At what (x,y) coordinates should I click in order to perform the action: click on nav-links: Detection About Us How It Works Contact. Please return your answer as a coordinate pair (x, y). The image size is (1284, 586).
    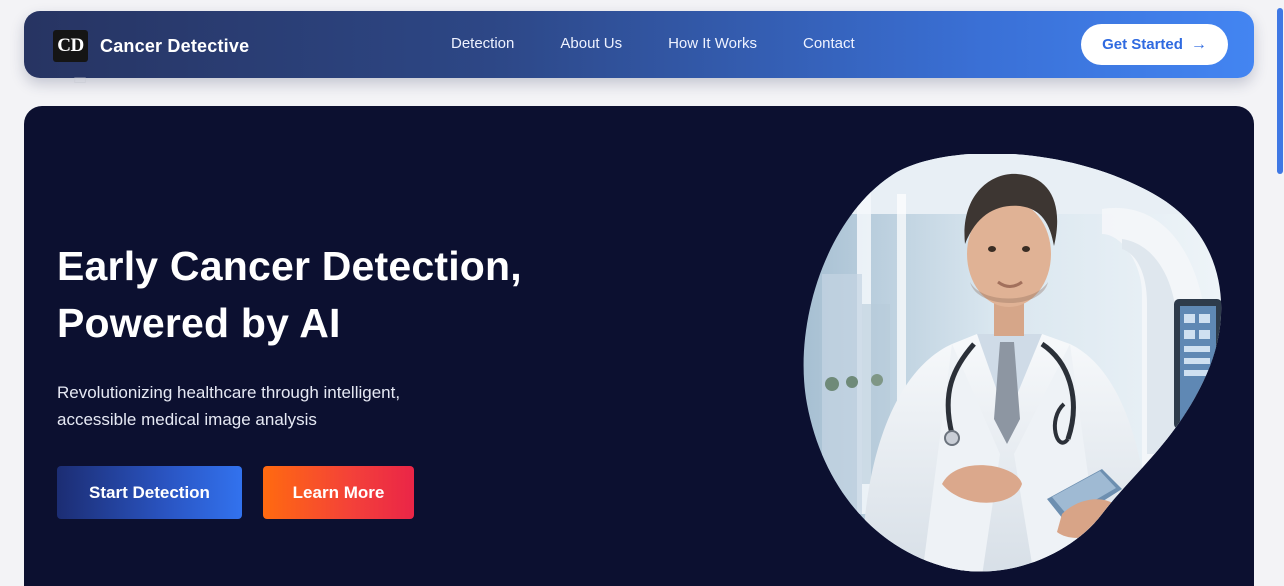
    Looking at the image, I should click on (676, 43).